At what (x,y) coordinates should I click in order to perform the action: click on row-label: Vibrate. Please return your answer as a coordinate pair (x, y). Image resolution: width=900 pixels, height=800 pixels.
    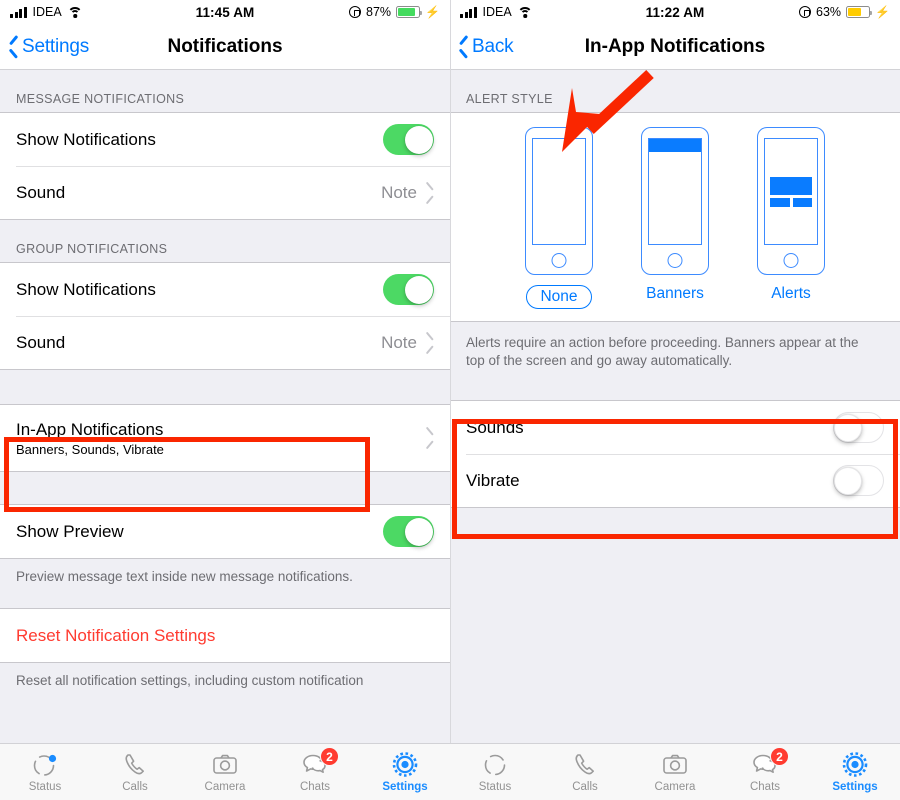
    Looking at the image, I should click on (493, 480).